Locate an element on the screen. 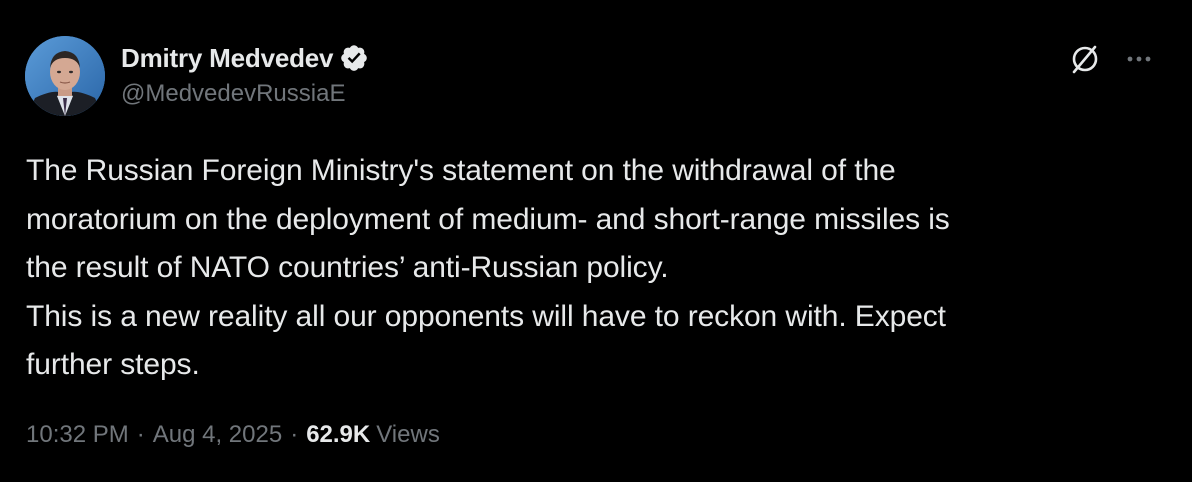 The image size is (1192, 482). tweet-metadata: 10:32 PM · Aug 4, 2025 · 62.9K Views is located at coordinates (233, 435).